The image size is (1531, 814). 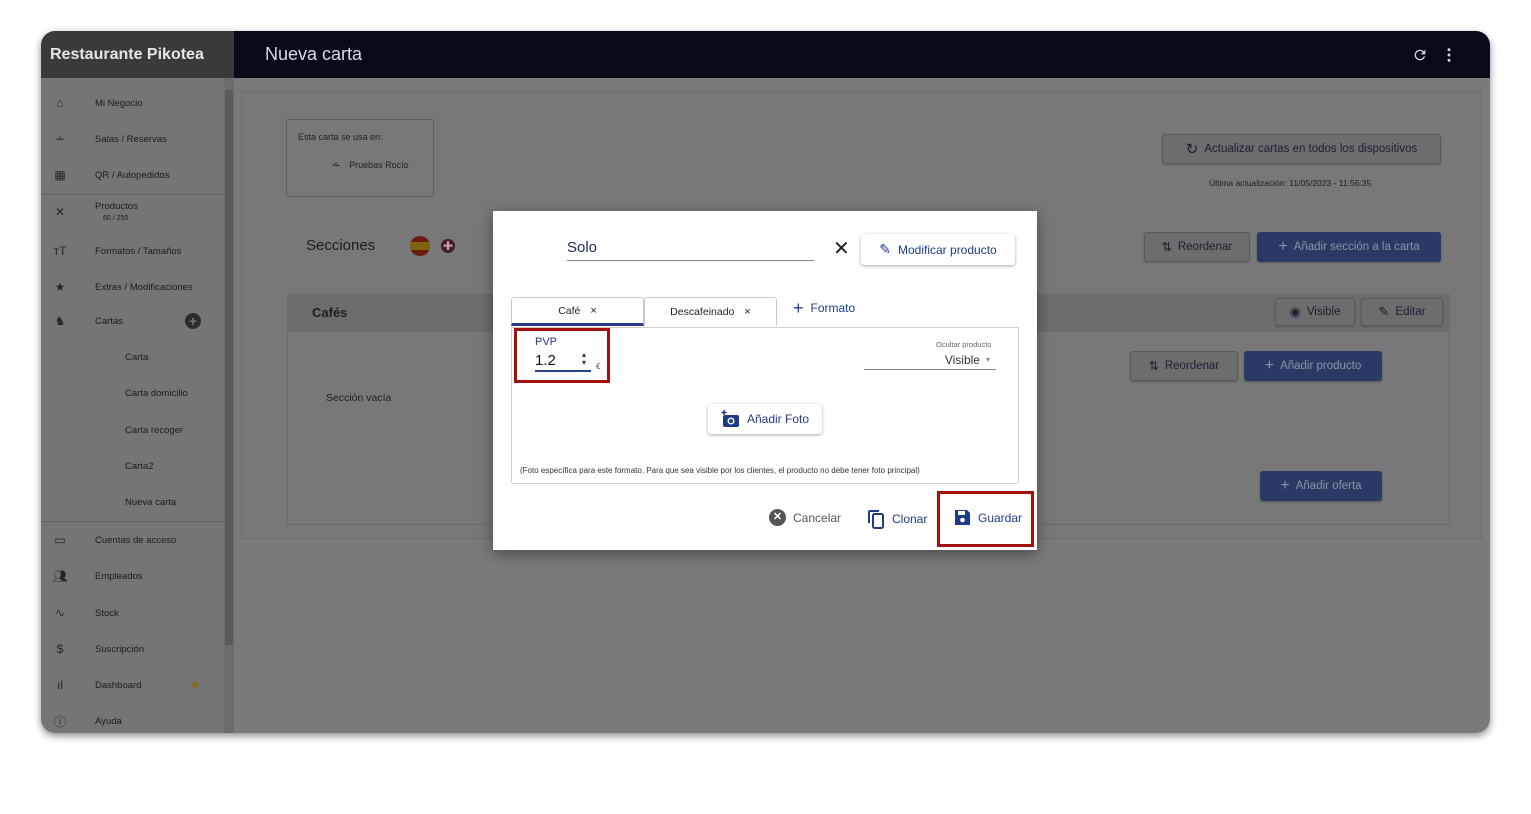 I want to click on text-size-icon: ᴛT, so click(x=60, y=251).